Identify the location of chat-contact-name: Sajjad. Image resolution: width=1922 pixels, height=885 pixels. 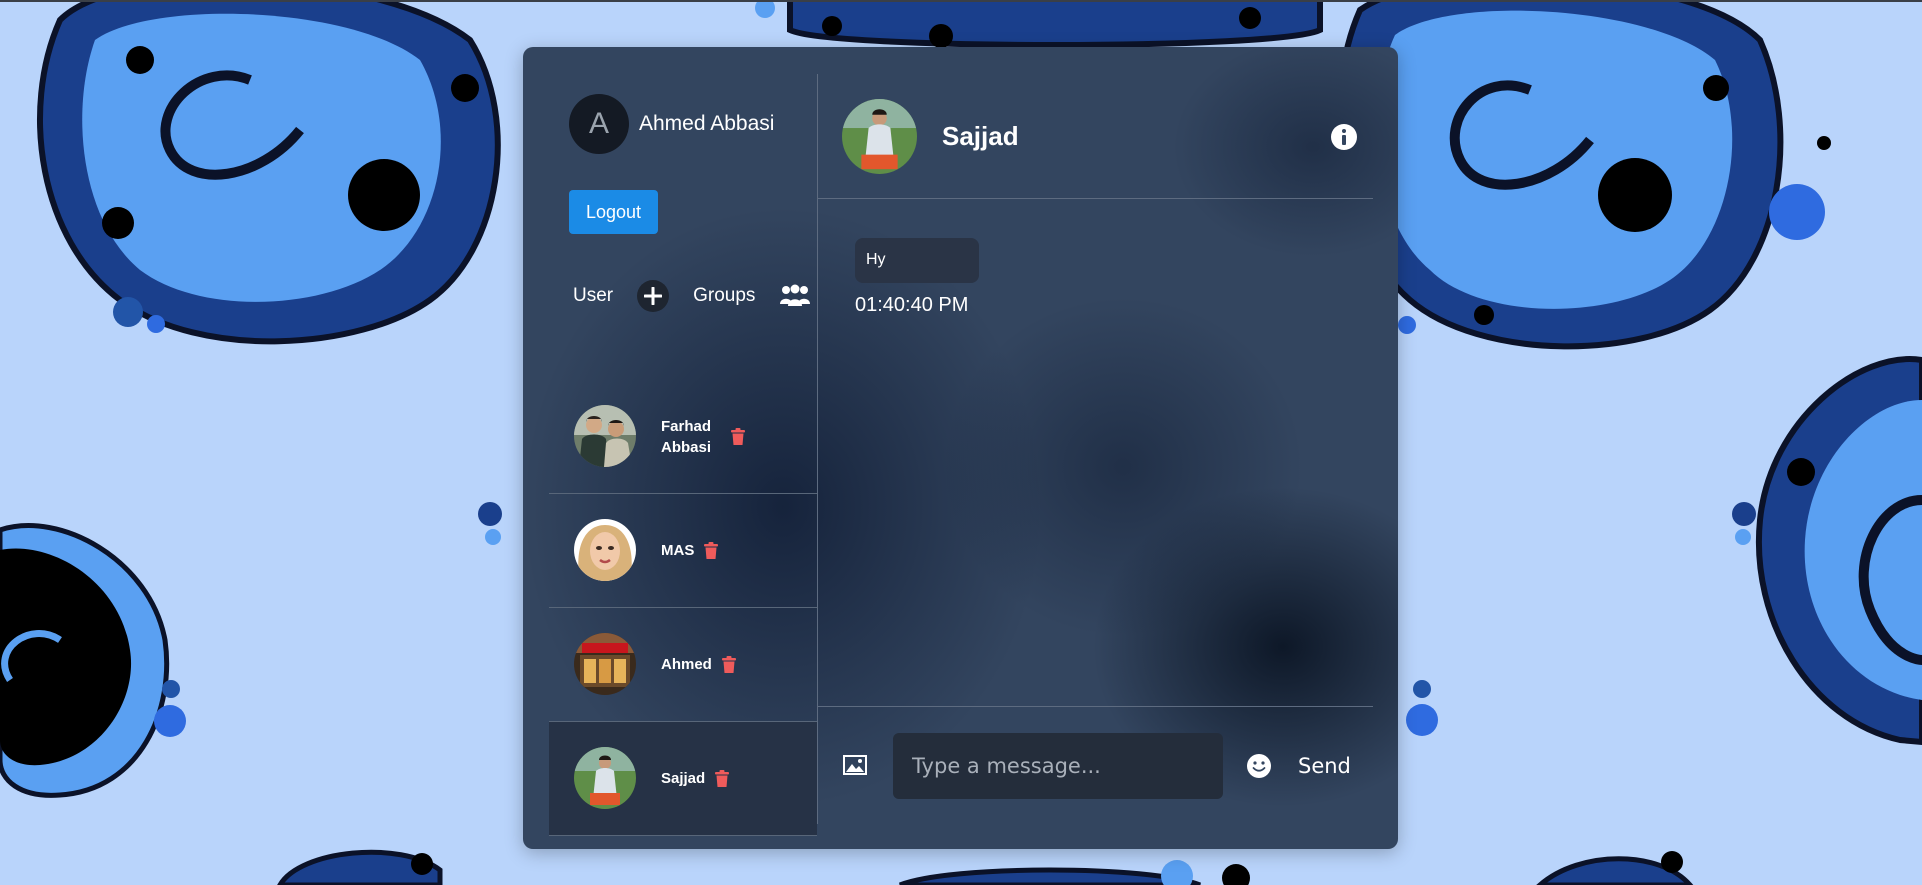
(980, 136).